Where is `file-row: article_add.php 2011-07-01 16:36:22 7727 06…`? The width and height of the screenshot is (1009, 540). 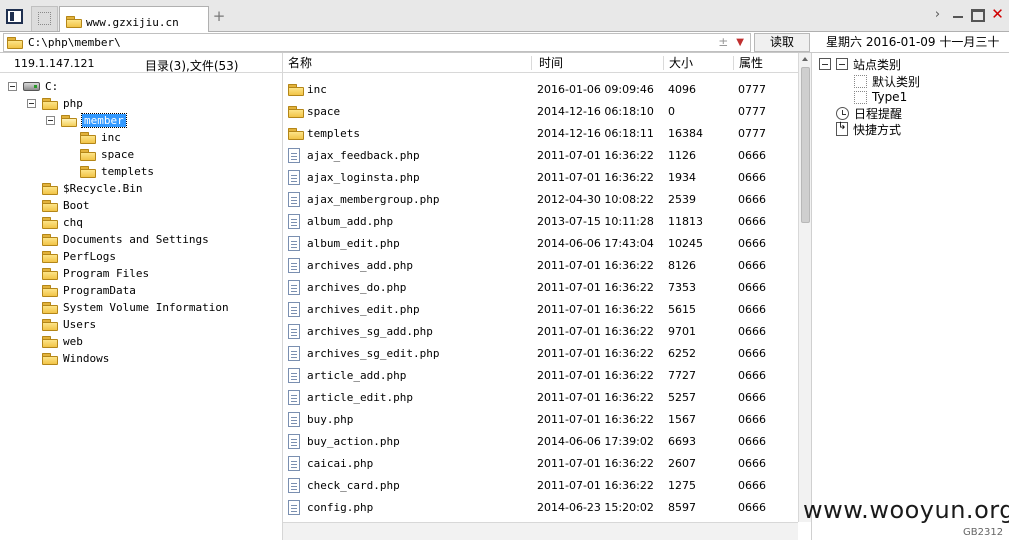
file-row: article_add.php 2011-07-01 16:36:22 7727 06… is located at coordinates (540, 375).